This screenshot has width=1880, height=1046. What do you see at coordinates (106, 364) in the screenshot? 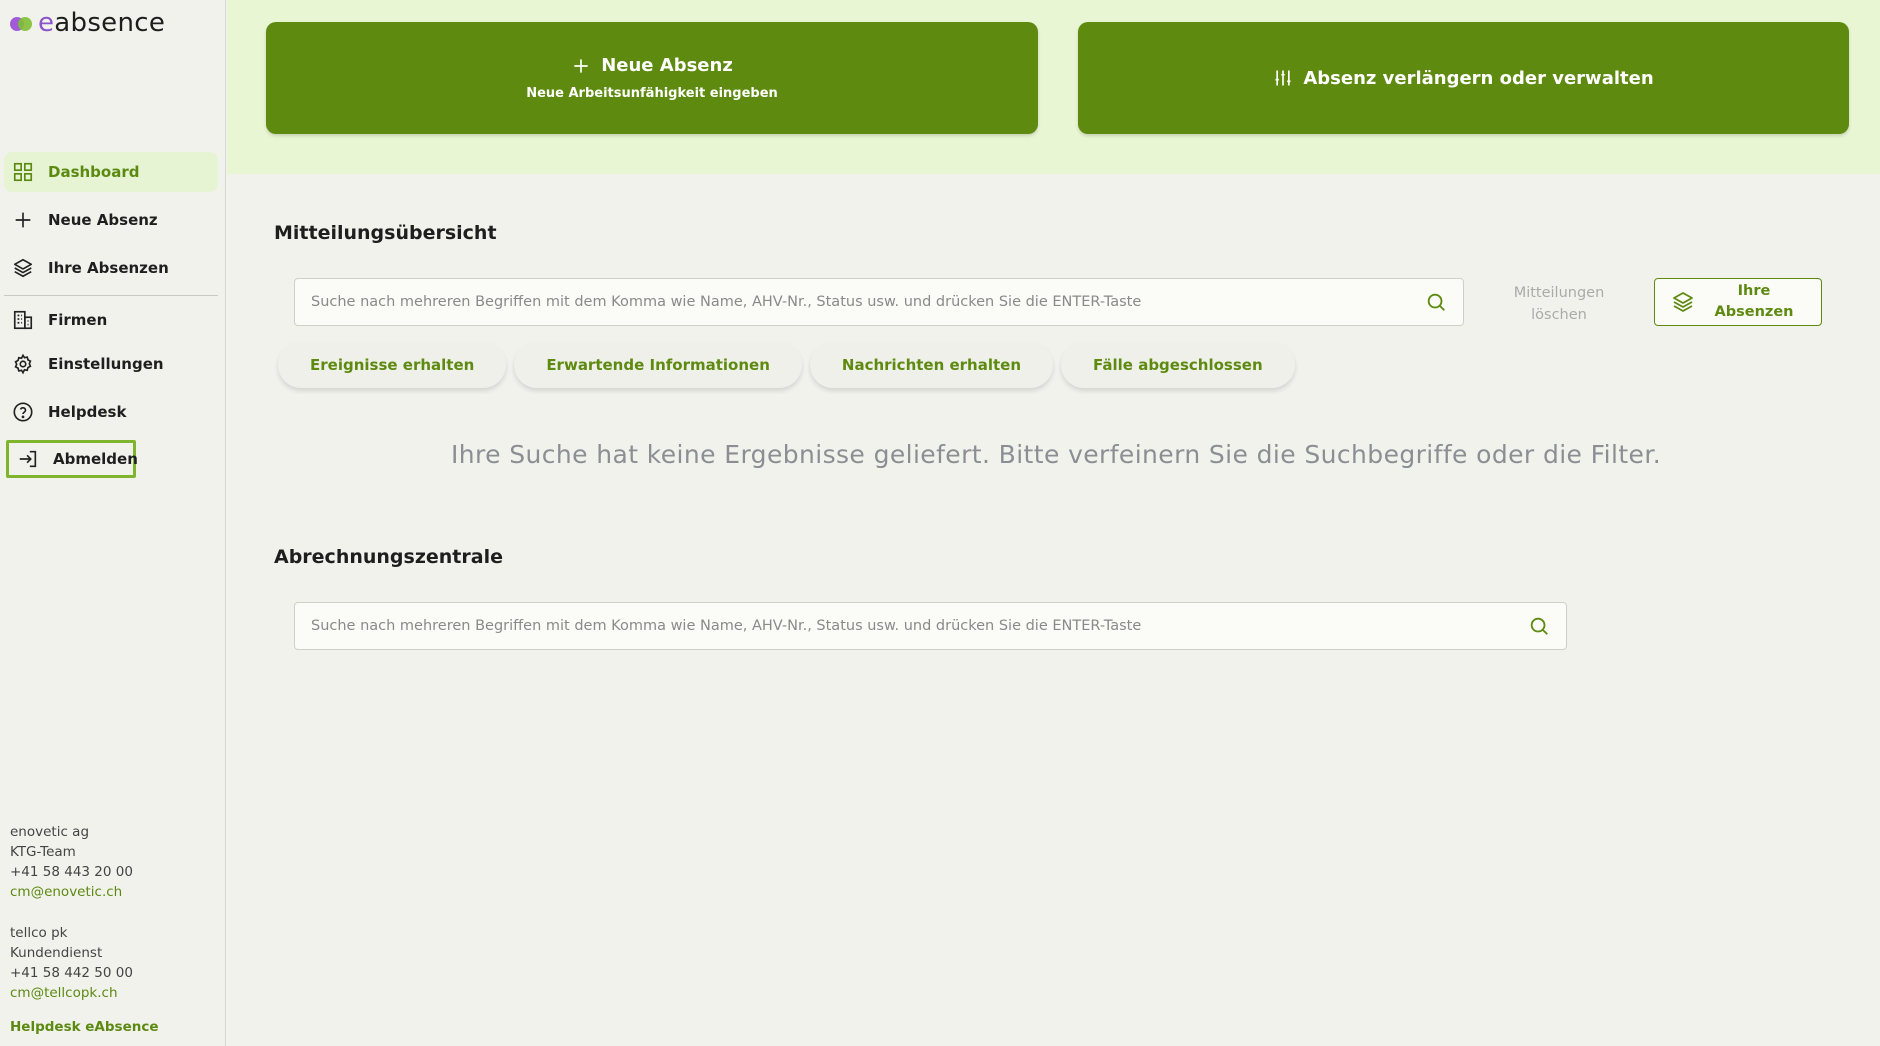
I see `sidebar-item-label: Einstellungen` at bounding box center [106, 364].